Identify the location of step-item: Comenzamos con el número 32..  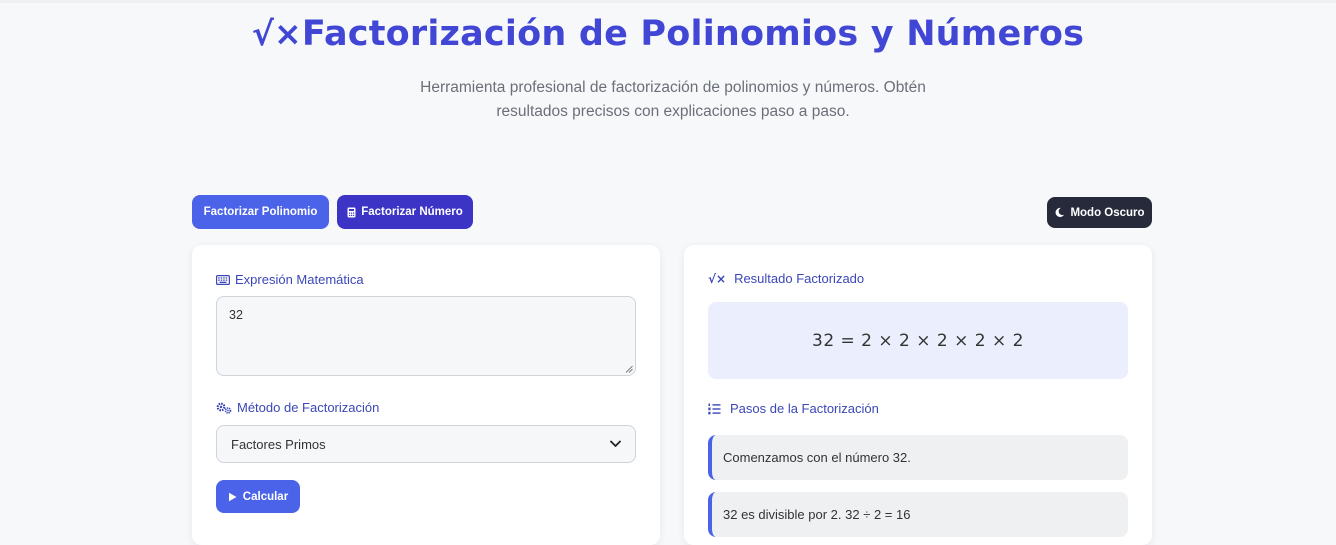
(918, 457).